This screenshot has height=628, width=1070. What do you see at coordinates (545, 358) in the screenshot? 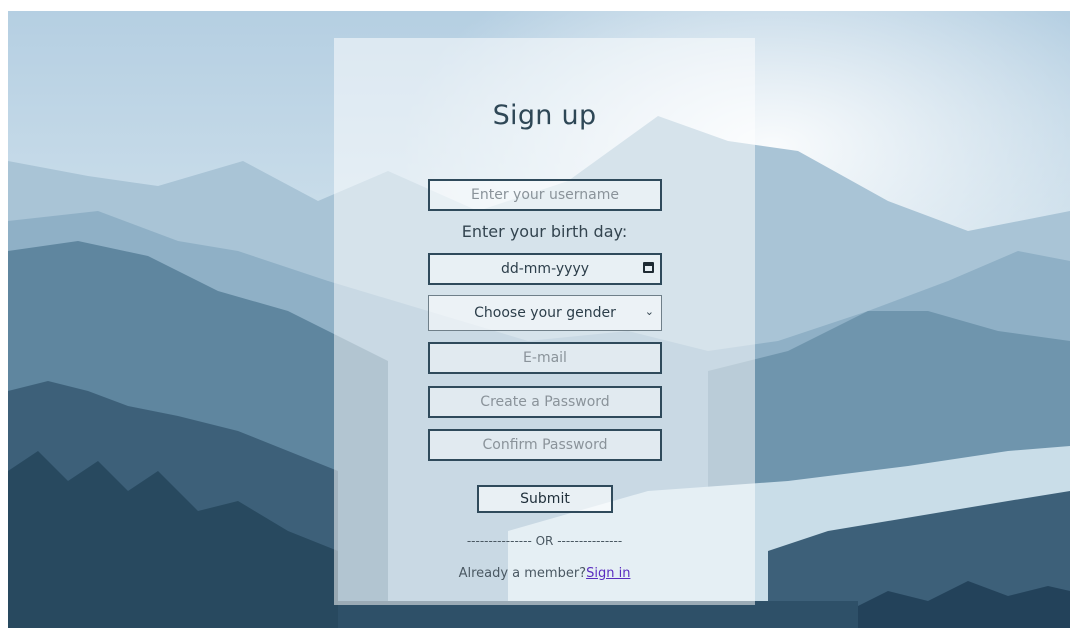
I see `email-input` at bounding box center [545, 358].